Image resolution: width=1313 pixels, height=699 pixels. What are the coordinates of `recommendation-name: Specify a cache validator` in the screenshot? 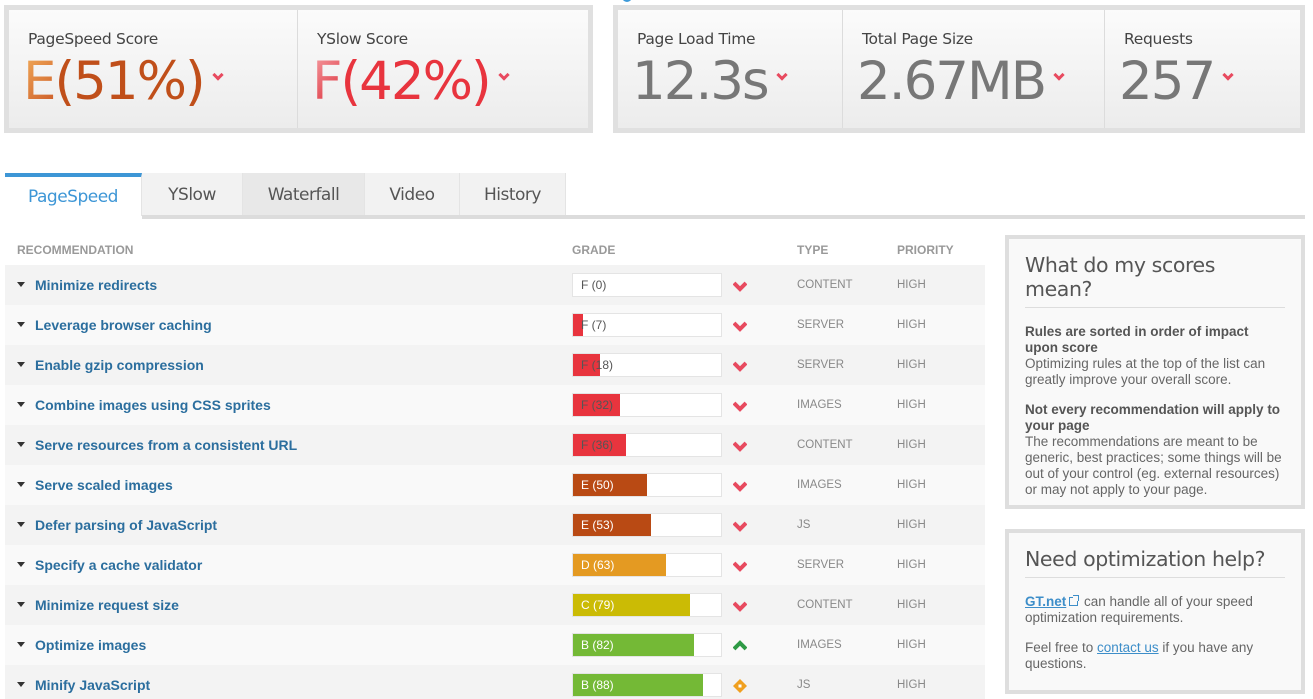 It's located at (118, 565).